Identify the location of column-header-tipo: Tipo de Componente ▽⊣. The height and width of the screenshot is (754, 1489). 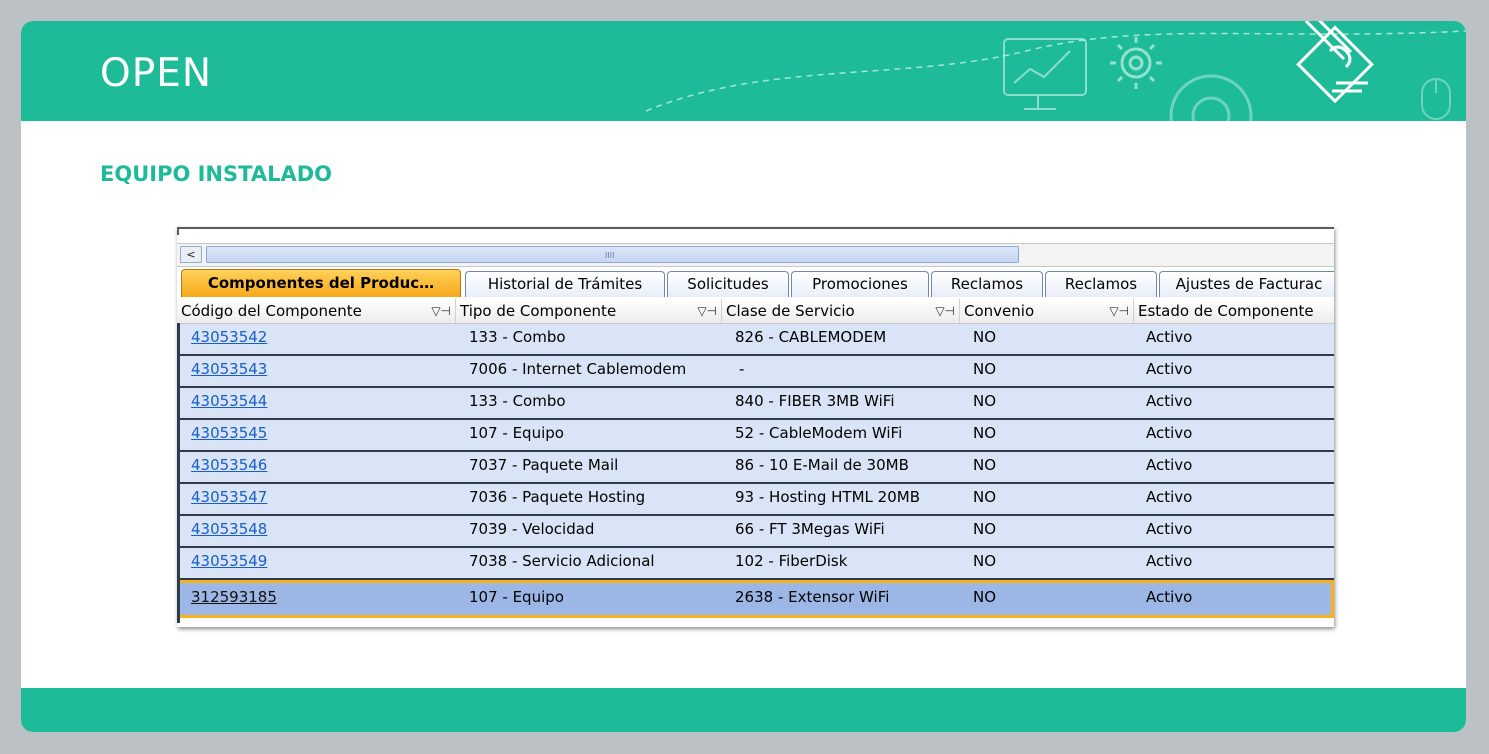
(589, 311).